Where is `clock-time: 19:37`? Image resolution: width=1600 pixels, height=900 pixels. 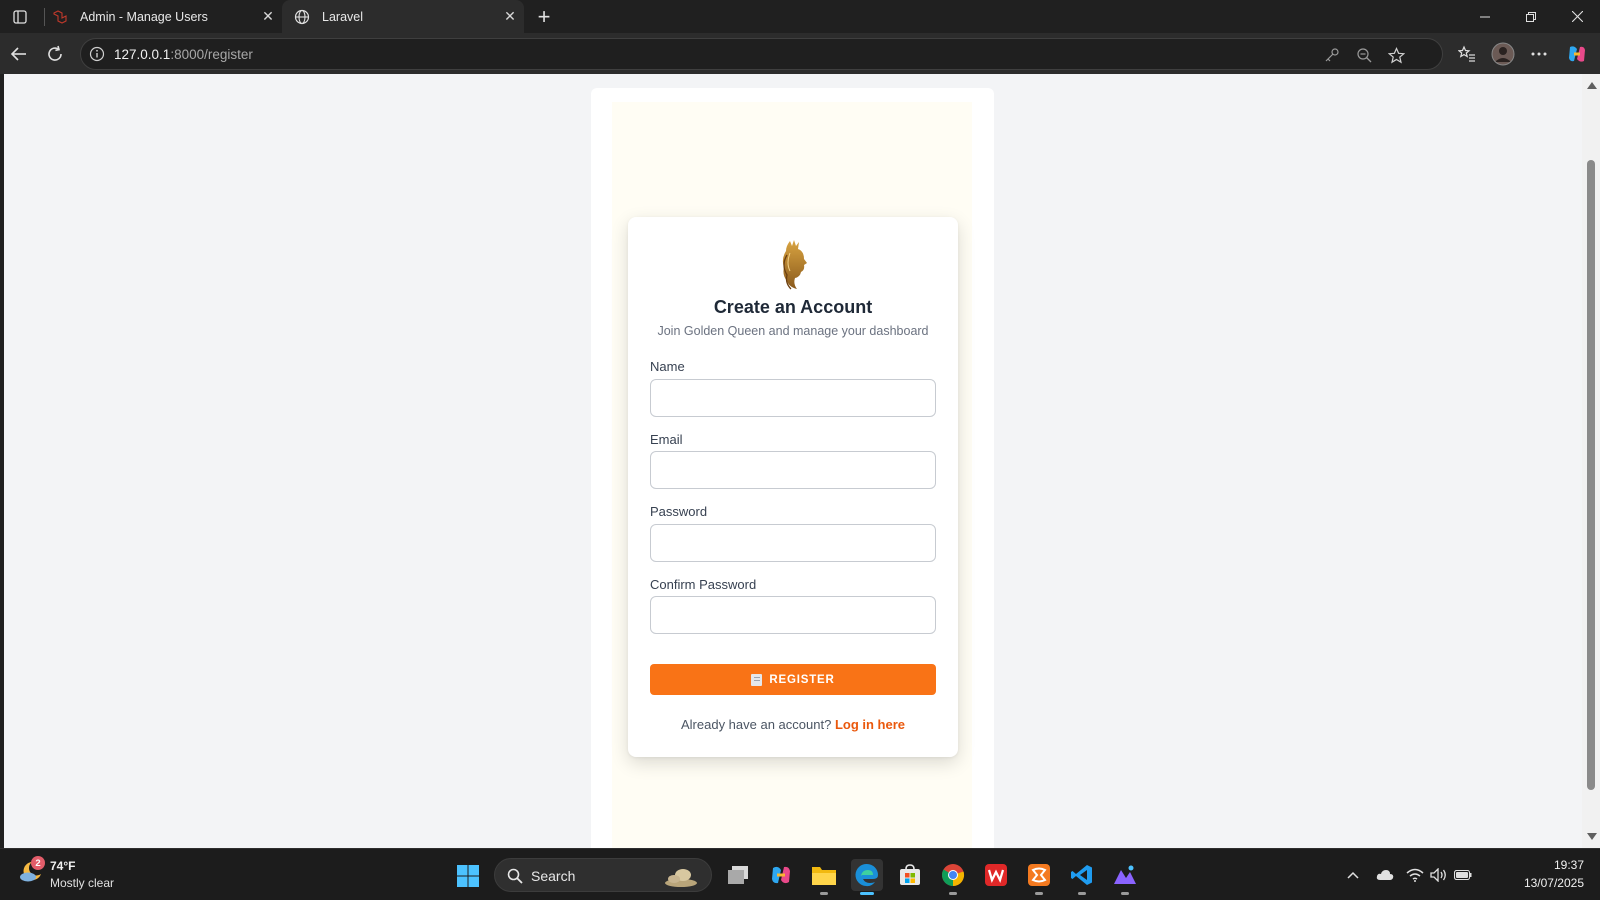
clock-time: 19:37 is located at coordinates (1552, 865).